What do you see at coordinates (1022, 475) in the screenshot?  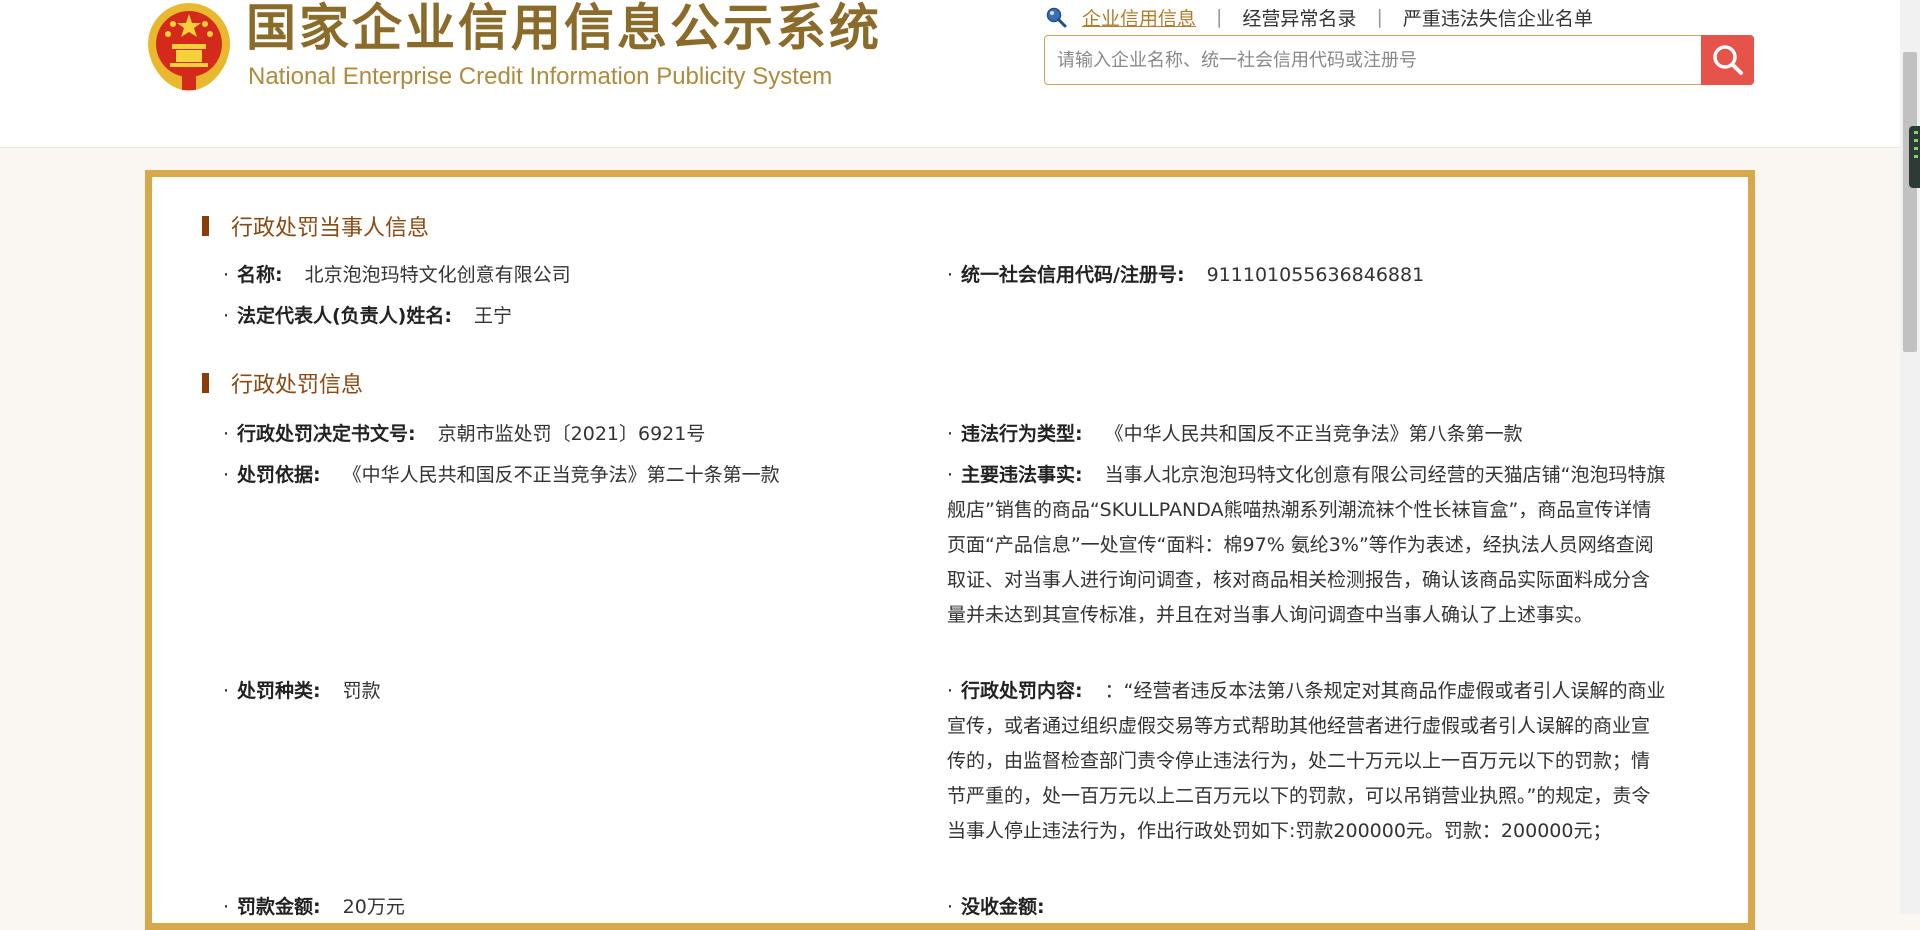 I see `field-label: 主要违法事实:` at bounding box center [1022, 475].